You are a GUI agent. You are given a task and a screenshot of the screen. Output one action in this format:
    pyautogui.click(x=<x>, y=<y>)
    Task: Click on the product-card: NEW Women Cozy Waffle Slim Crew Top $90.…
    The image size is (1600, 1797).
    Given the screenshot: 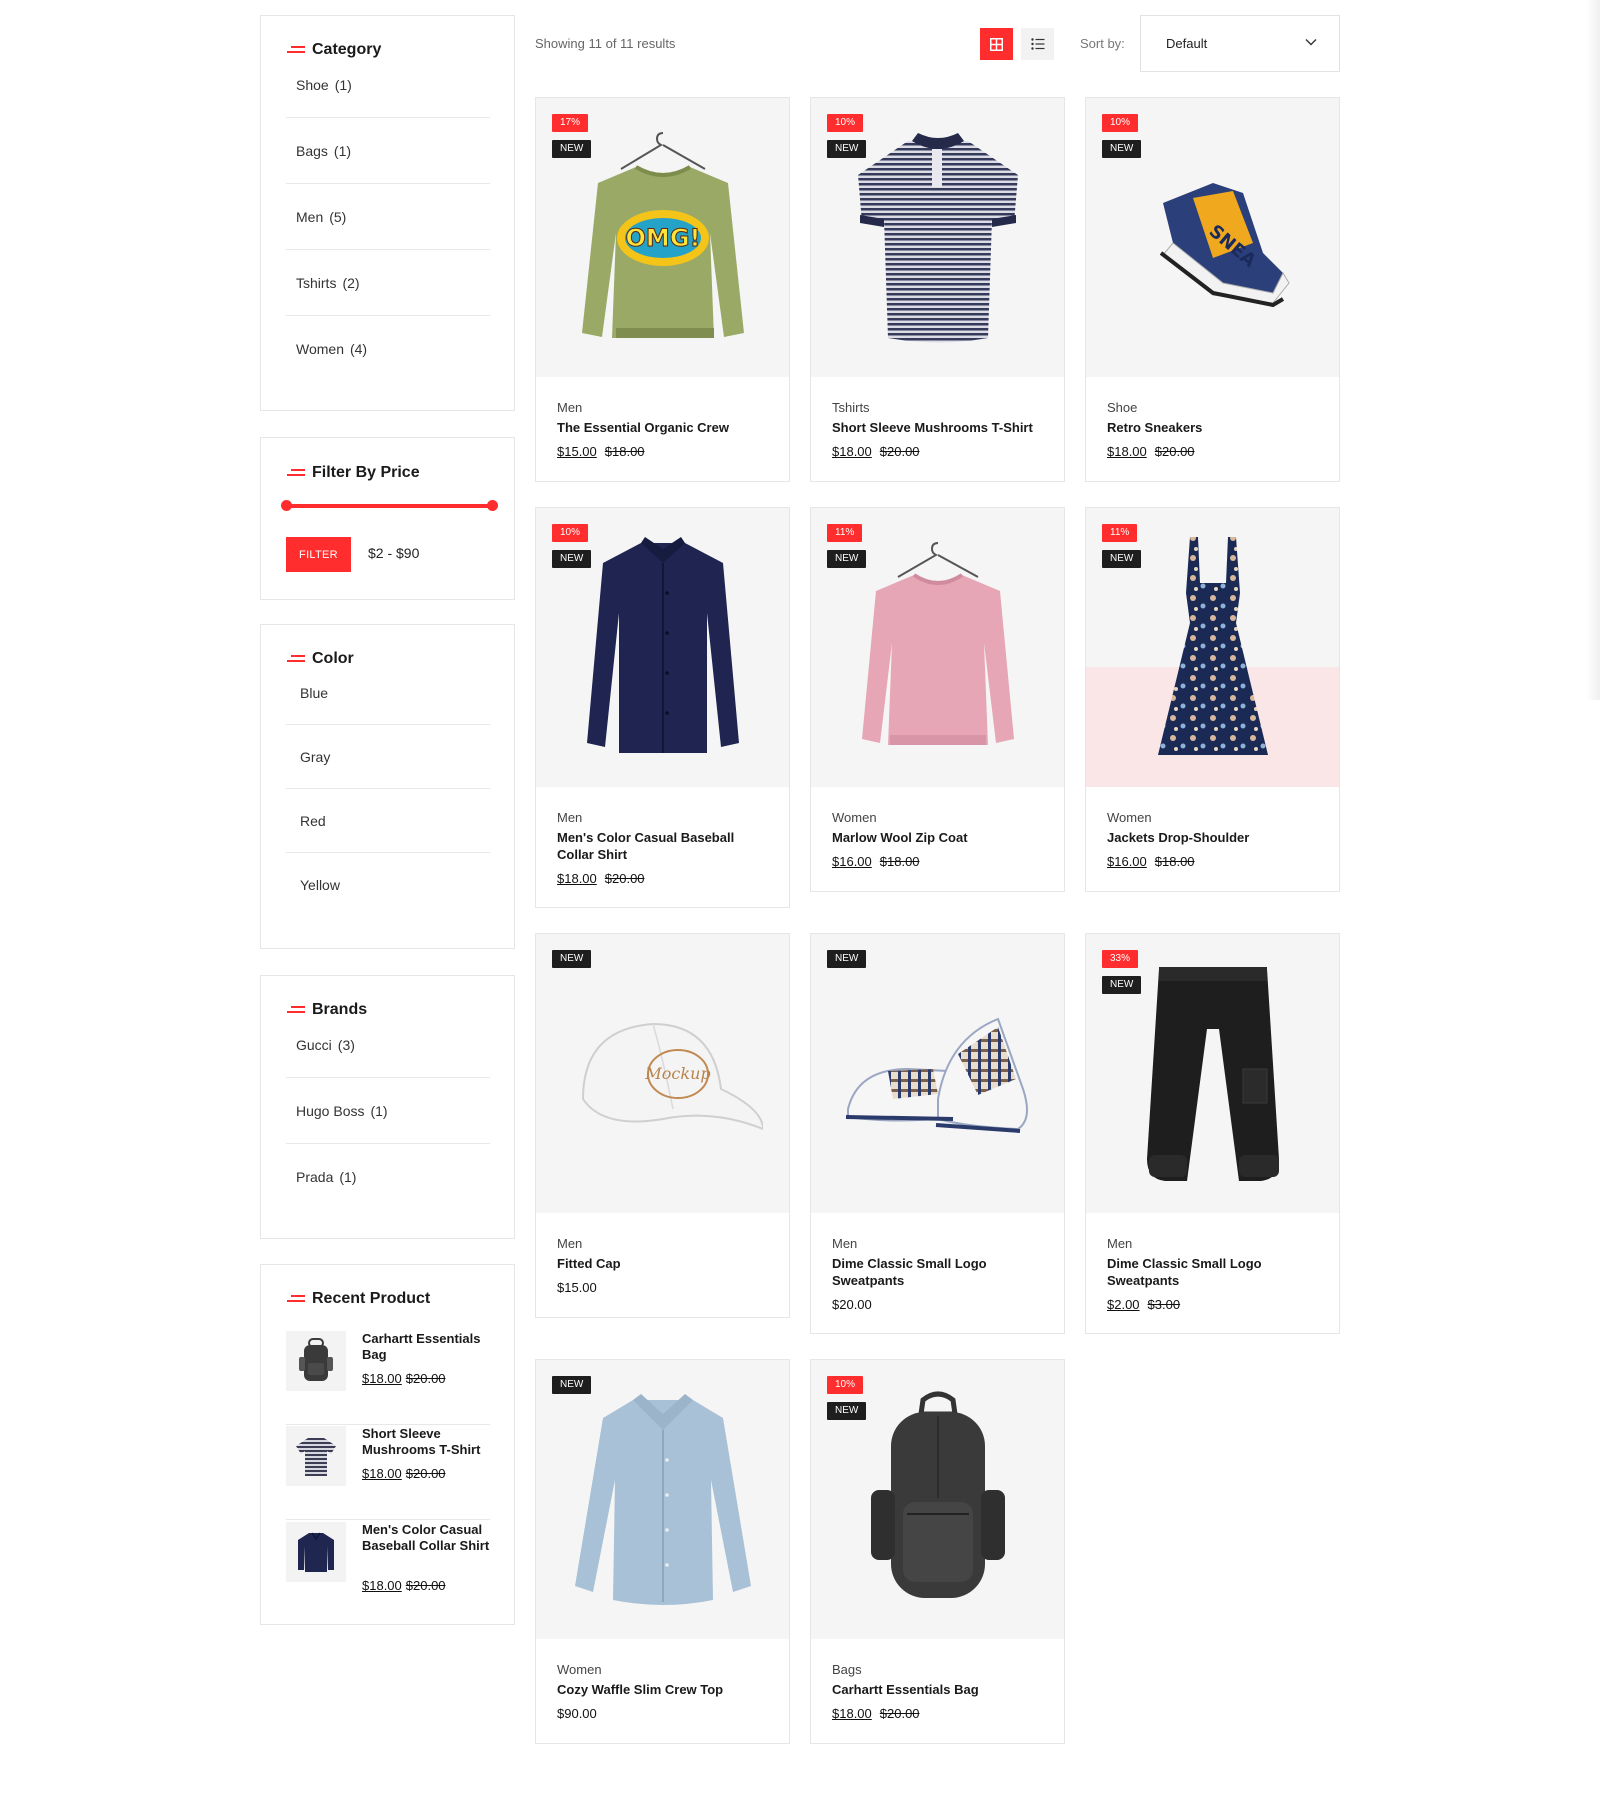 What is the action you would take?
    pyautogui.click(x=662, y=1551)
    